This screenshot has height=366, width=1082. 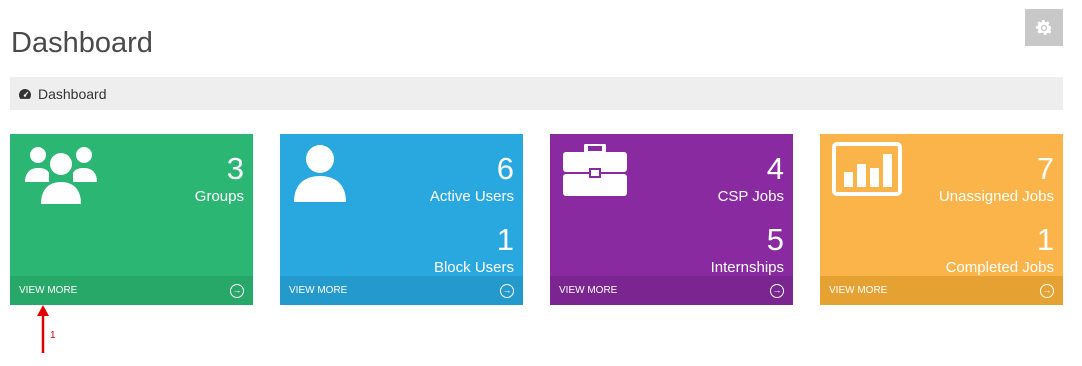 What do you see at coordinates (53, 335) in the screenshot?
I see `annotation-label: 1` at bounding box center [53, 335].